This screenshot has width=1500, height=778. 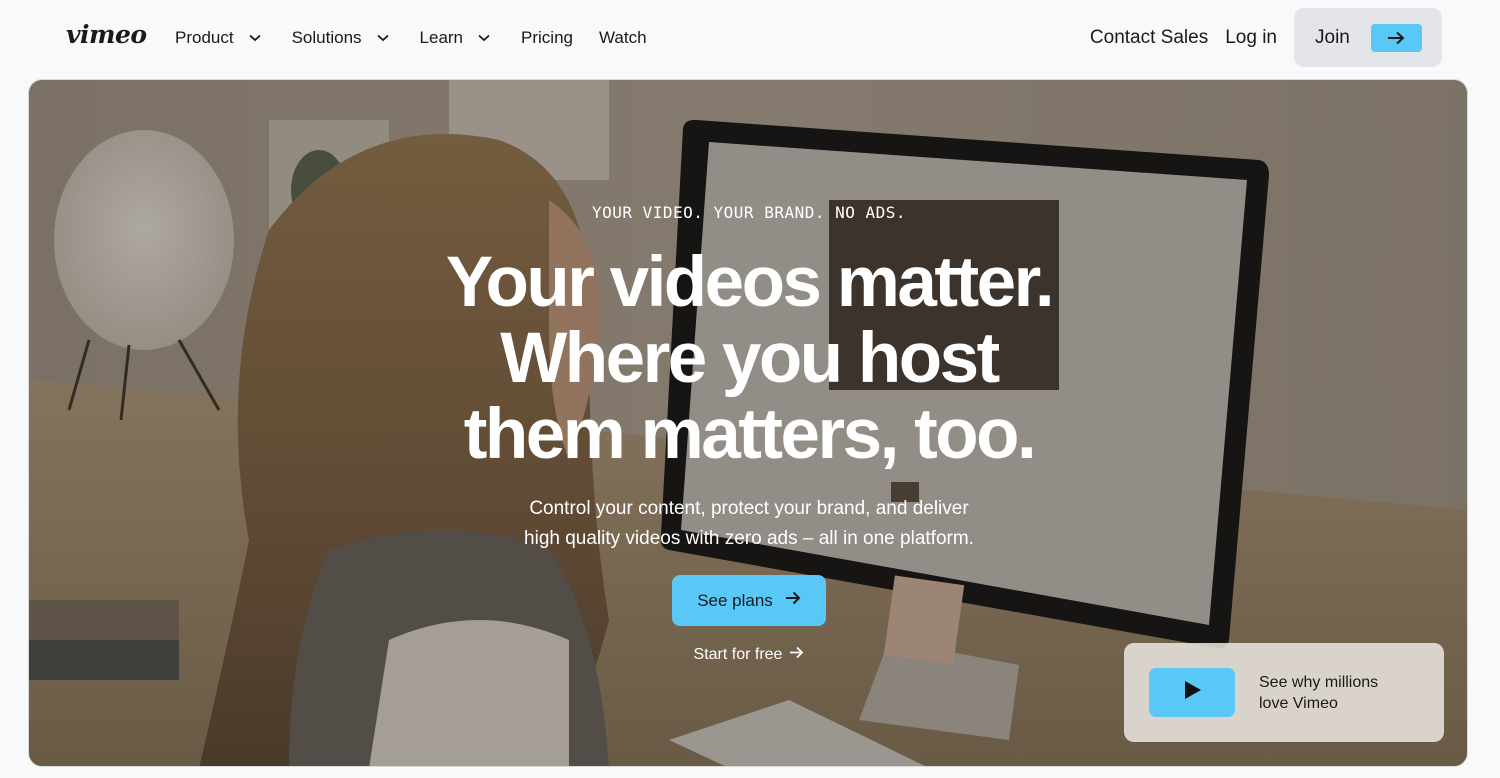 What do you see at coordinates (106, 34) in the screenshot?
I see `vimeo-logo: vimeo` at bounding box center [106, 34].